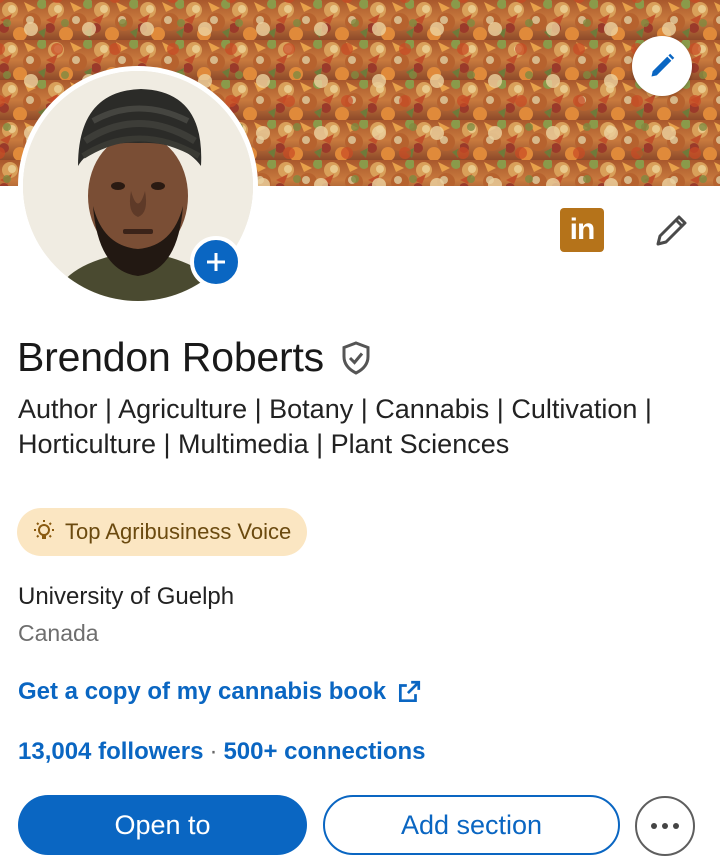  I want to click on lightbulb-icon, so click(44, 529).